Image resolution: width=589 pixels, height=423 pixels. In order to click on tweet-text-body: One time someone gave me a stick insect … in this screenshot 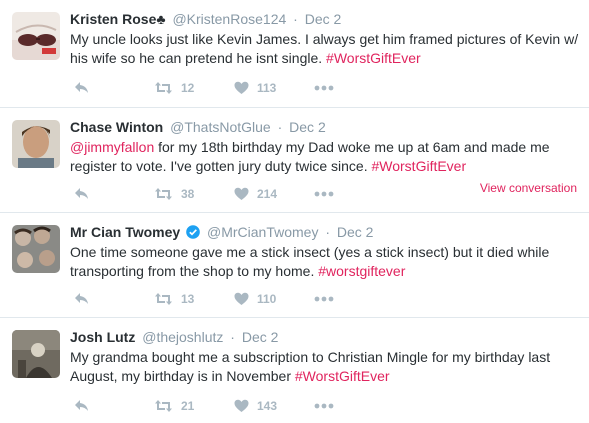, I will do `click(310, 261)`.